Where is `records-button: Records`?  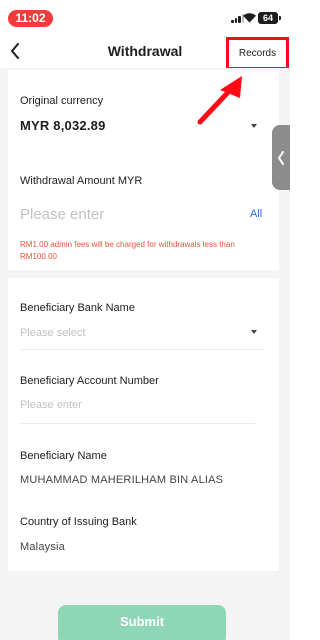
records-button: Records is located at coordinates (257, 53).